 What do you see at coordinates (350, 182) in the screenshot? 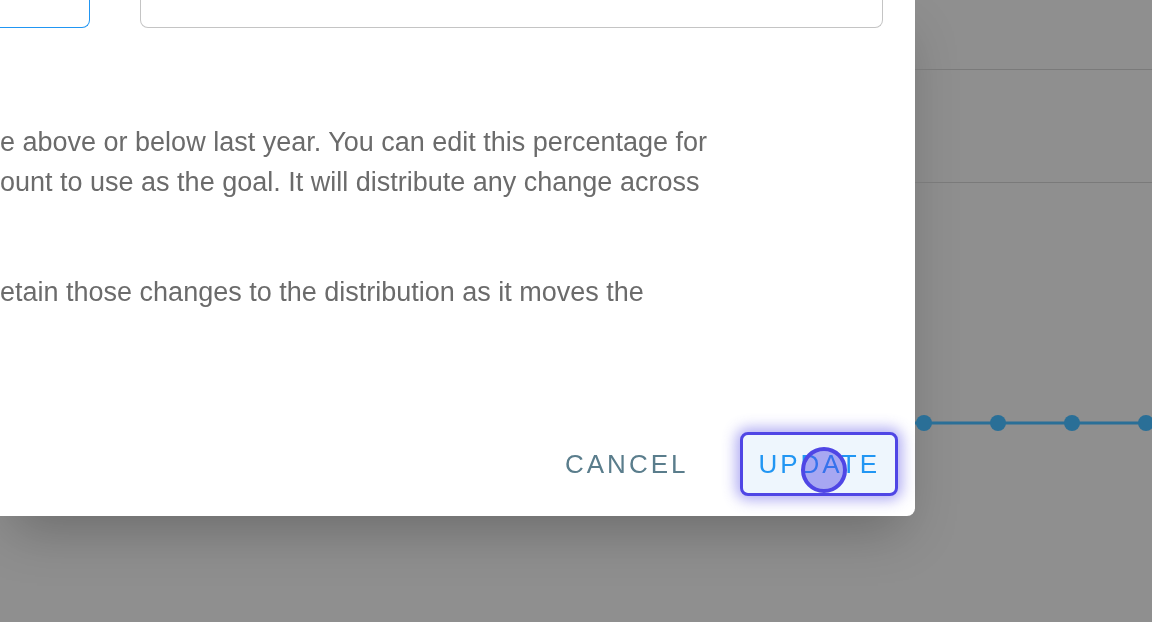
I see `body-text: ount to use as the goal. It will distribute any change across` at bounding box center [350, 182].